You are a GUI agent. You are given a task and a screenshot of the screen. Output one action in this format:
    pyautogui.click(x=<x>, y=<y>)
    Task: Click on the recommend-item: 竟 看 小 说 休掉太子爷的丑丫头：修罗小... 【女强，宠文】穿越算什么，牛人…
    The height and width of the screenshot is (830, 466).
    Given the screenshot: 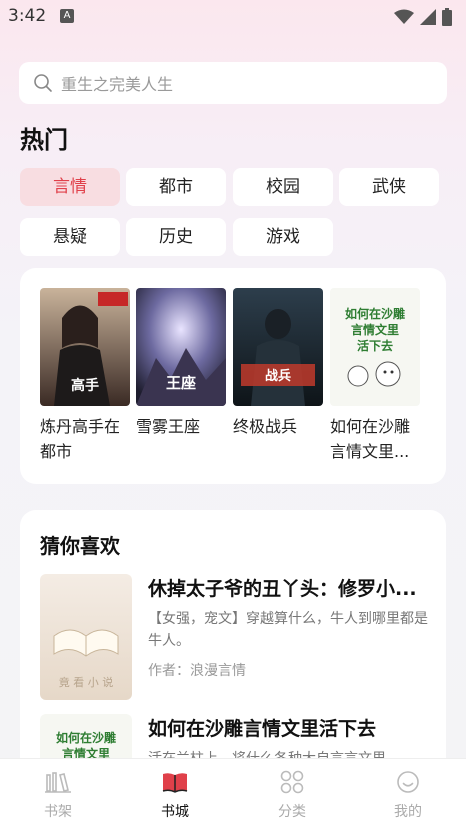 What is the action you would take?
    pyautogui.click(x=235, y=639)
    